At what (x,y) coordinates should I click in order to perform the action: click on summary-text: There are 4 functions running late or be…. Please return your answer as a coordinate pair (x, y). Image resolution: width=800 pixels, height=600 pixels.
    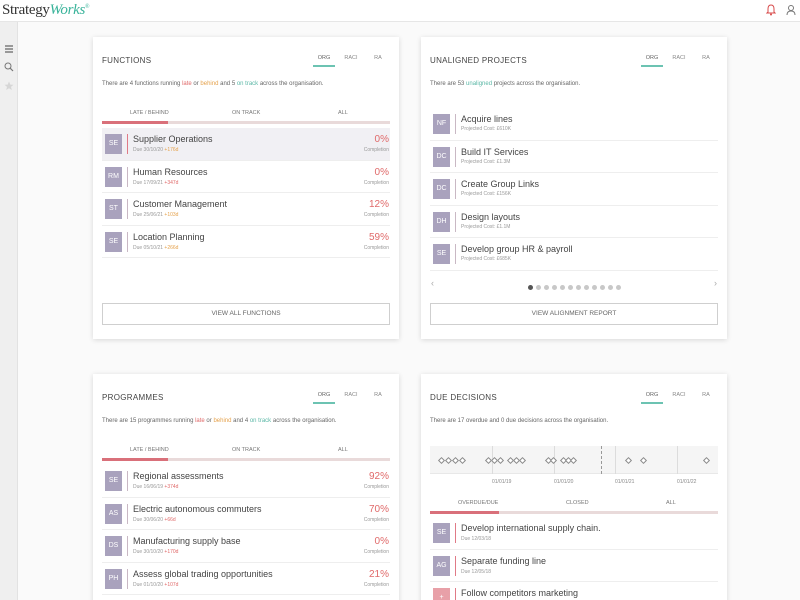
    Looking at the image, I should click on (213, 84).